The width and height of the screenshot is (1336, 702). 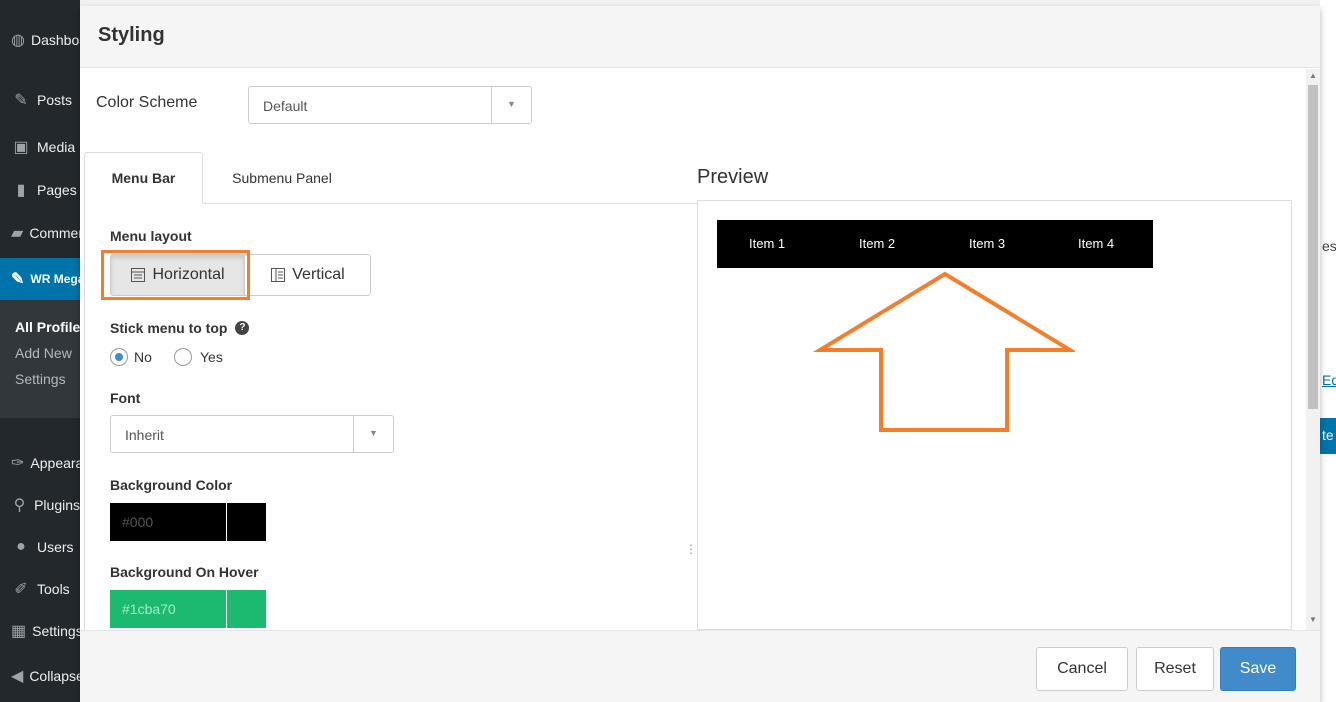 I want to click on stick-menu-no-radio, so click(x=119, y=357).